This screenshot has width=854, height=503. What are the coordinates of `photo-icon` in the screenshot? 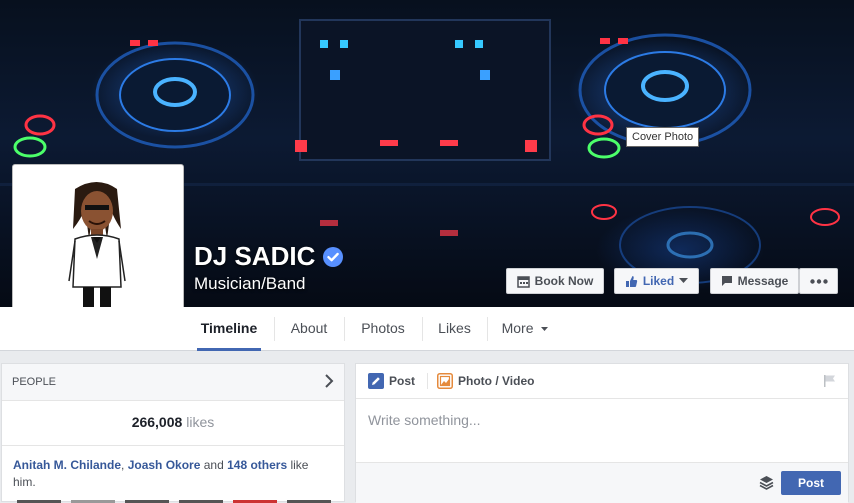 It's located at (445, 381).